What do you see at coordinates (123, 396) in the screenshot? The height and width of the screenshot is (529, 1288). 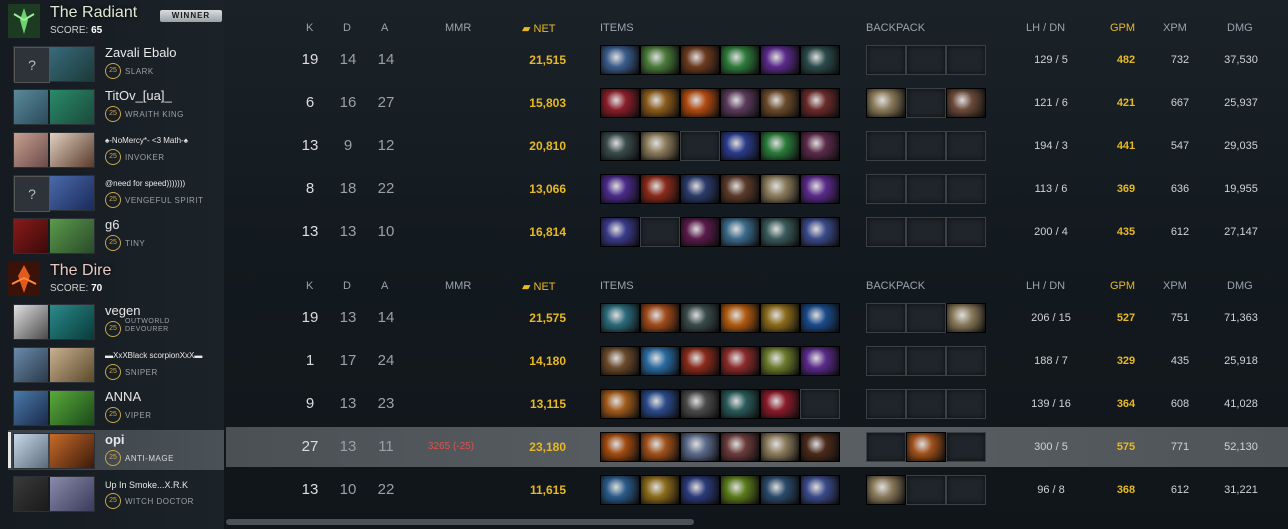 I see `player-name: ANNA` at bounding box center [123, 396].